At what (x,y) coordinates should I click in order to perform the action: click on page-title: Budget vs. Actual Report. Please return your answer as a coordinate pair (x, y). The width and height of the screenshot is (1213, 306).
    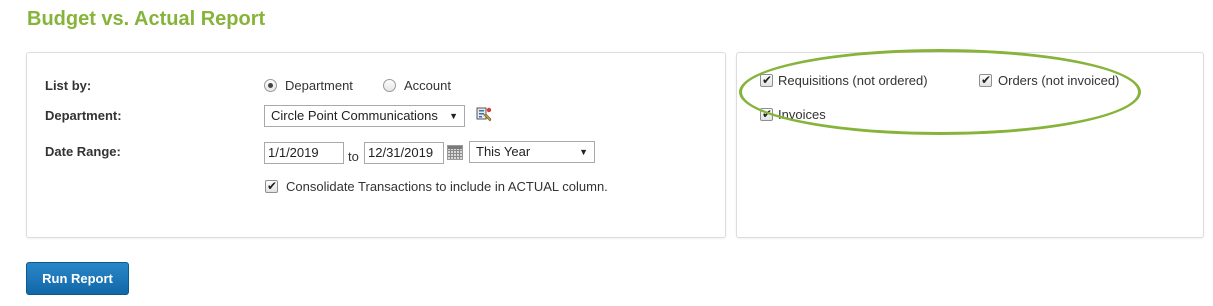
    Looking at the image, I should click on (146, 19).